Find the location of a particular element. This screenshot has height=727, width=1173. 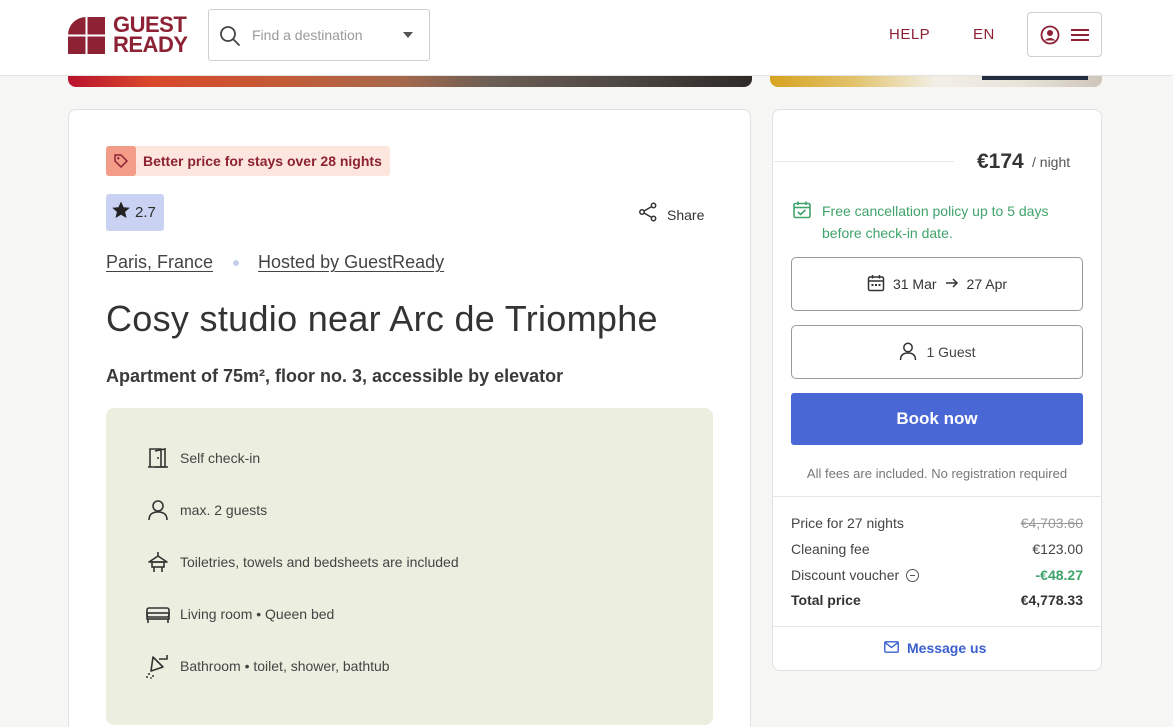

per-night-label: / night is located at coordinates (1051, 162).